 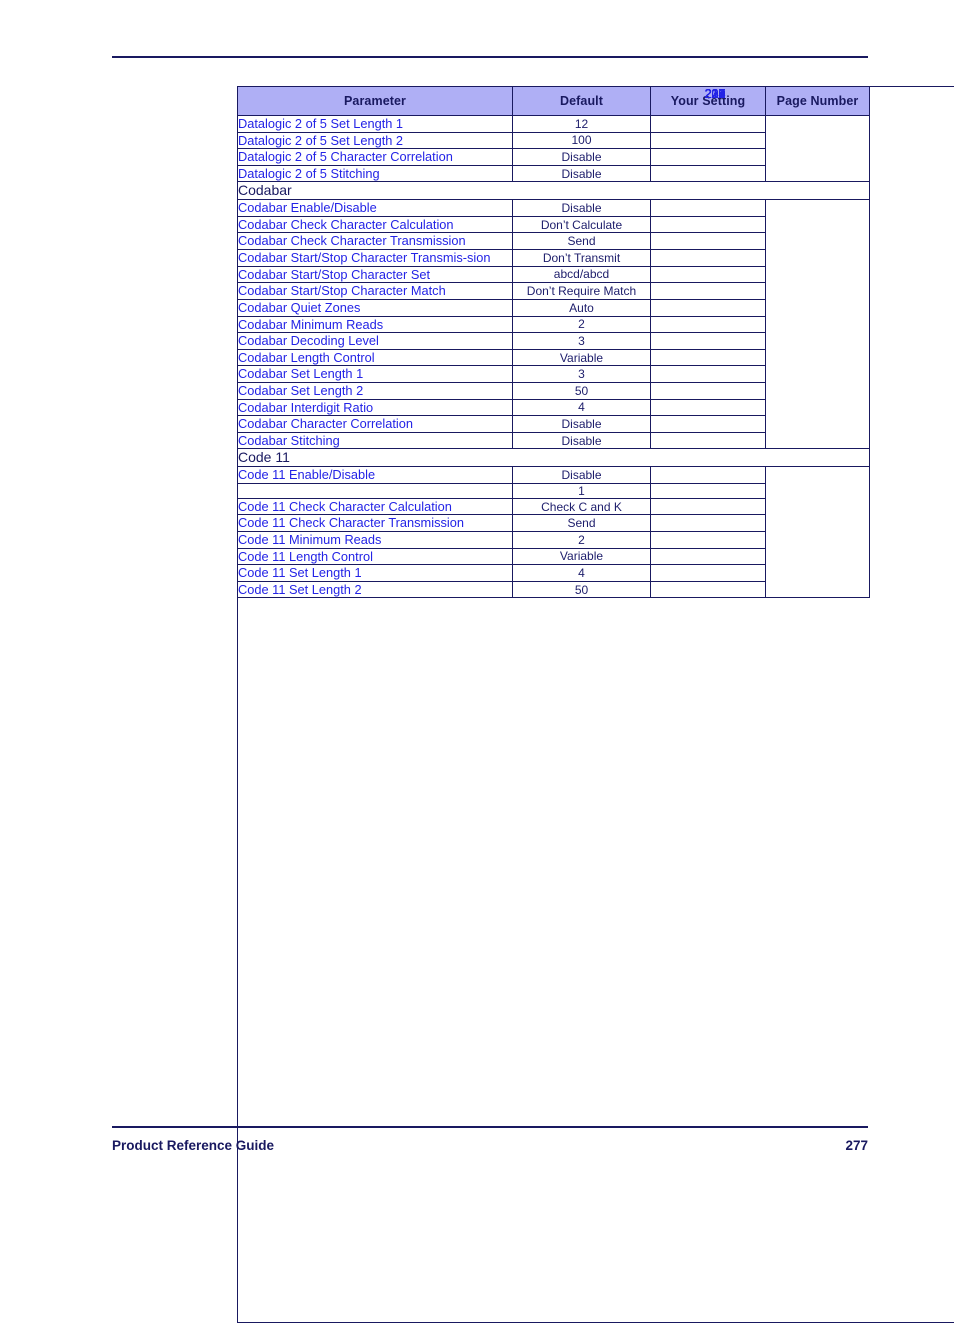 I want to click on footer-rule, so click(x=490, y=1127).